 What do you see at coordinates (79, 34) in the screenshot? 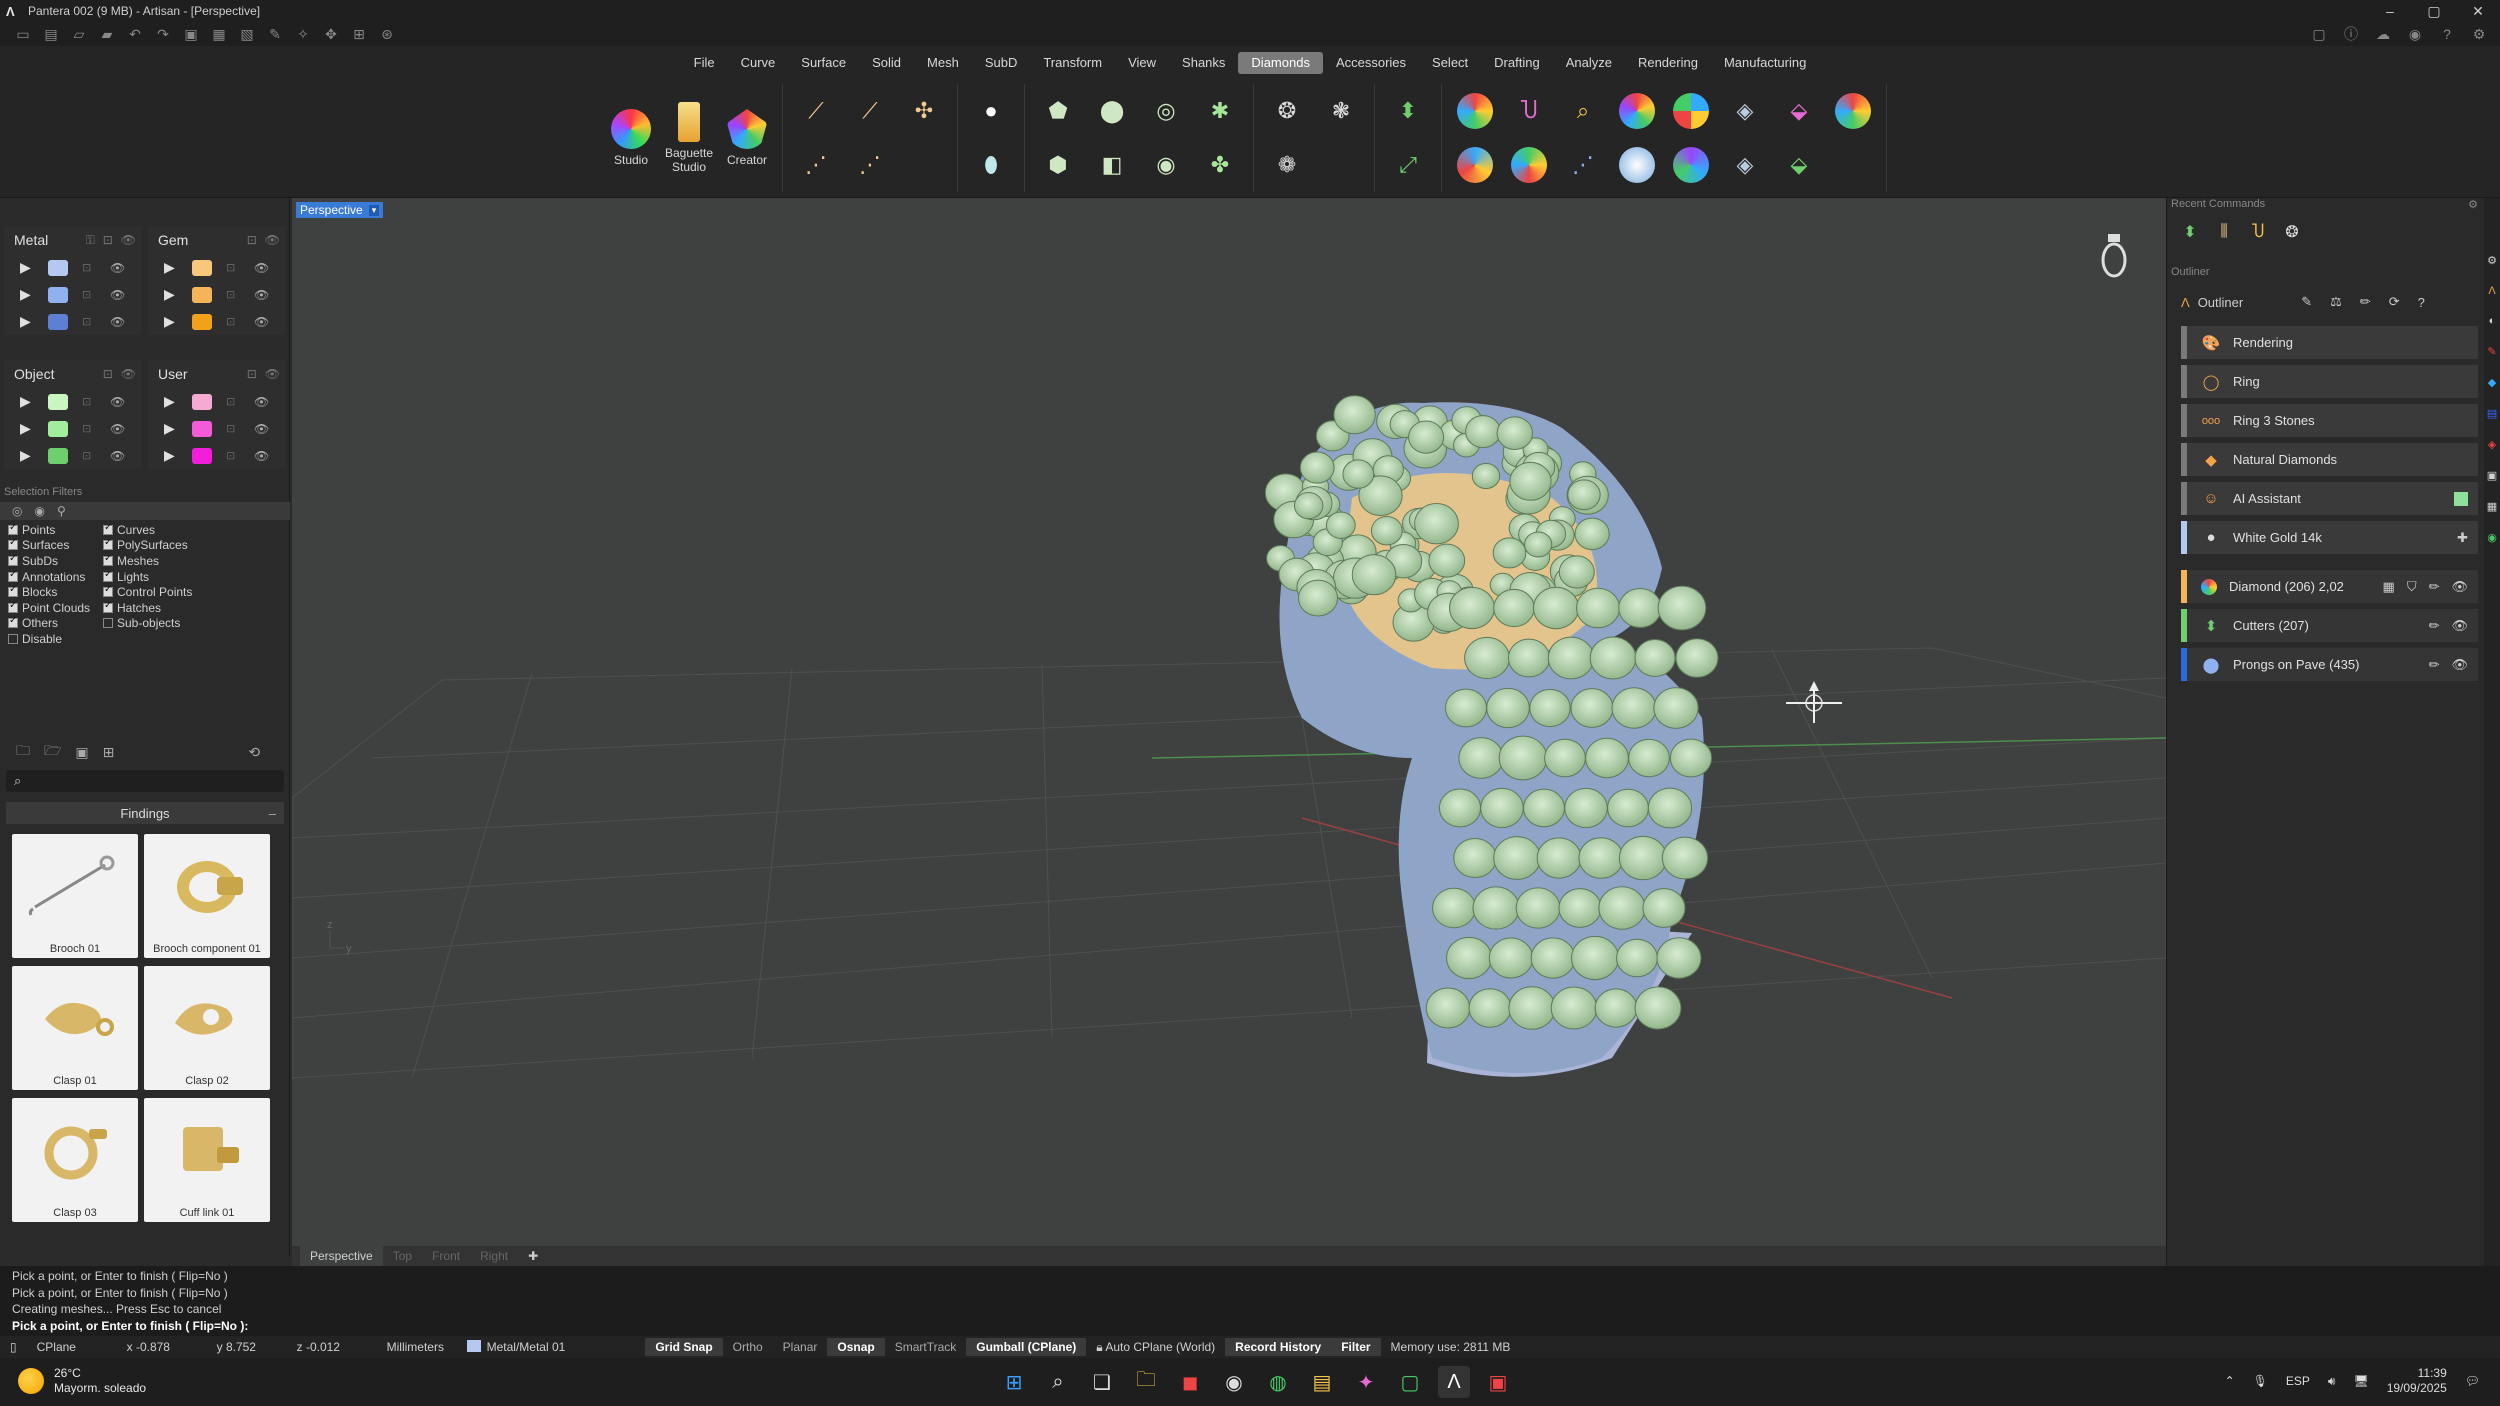
I see `open-file-icon: ▱` at bounding box center [79, 34].